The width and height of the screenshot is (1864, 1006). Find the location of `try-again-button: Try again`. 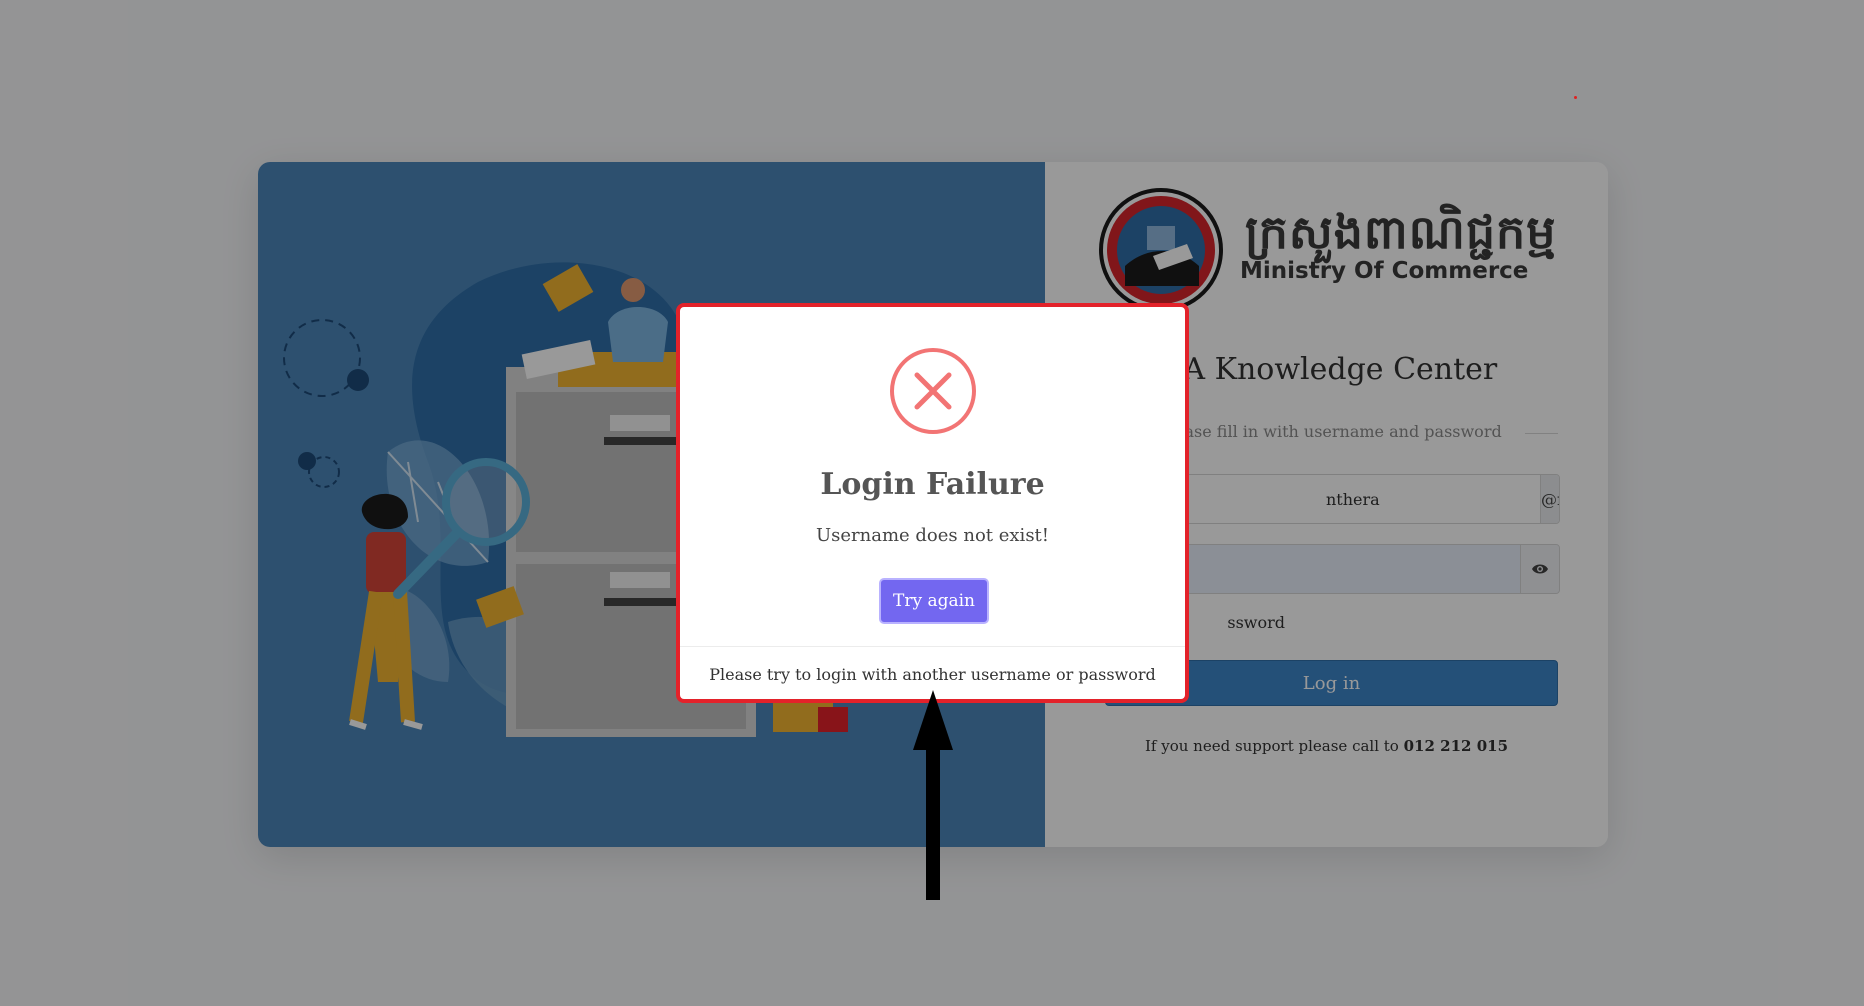

try-again-button: Try again is located at coordinates (934, 601).